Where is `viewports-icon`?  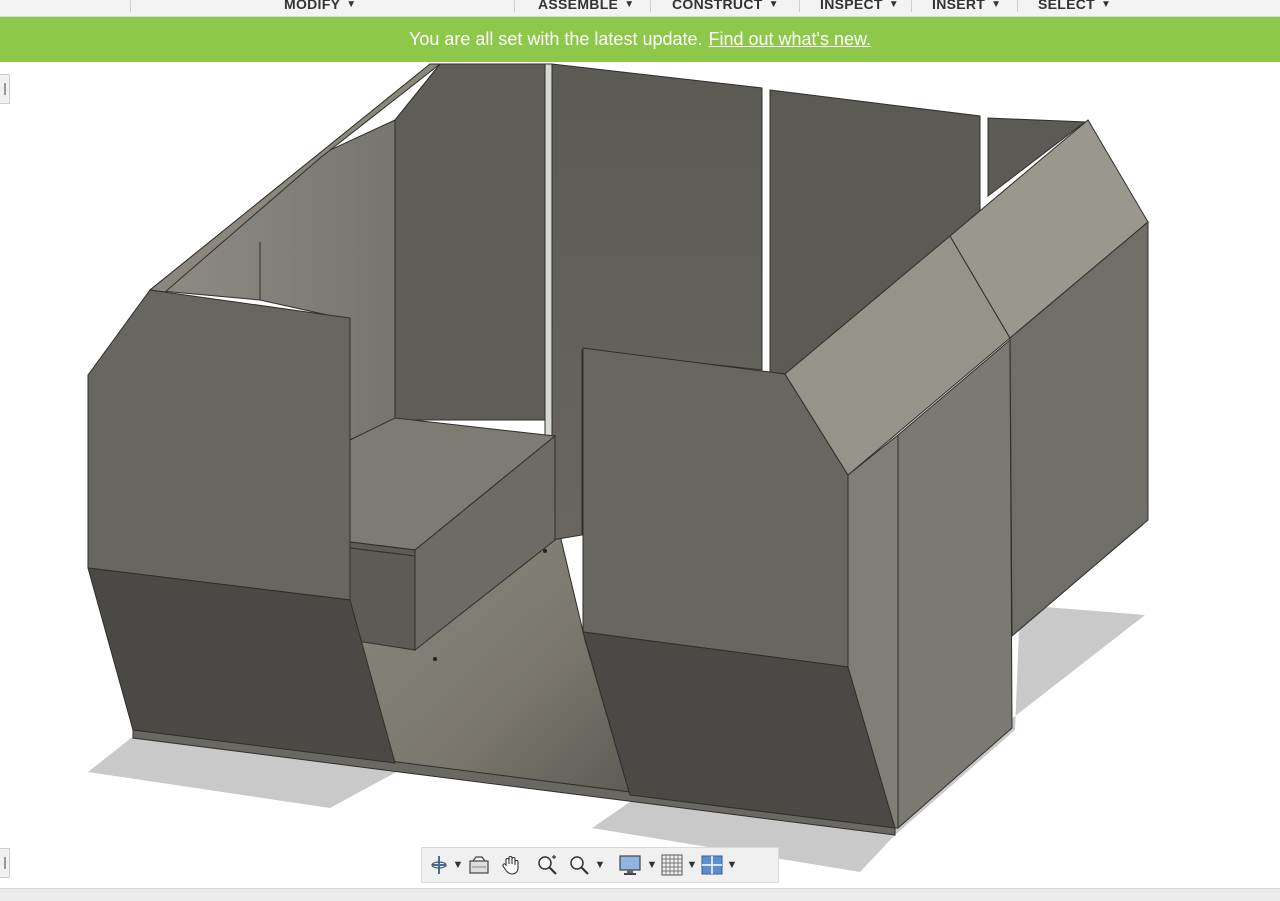
viewports-icon is located at coordinates (712, 865).